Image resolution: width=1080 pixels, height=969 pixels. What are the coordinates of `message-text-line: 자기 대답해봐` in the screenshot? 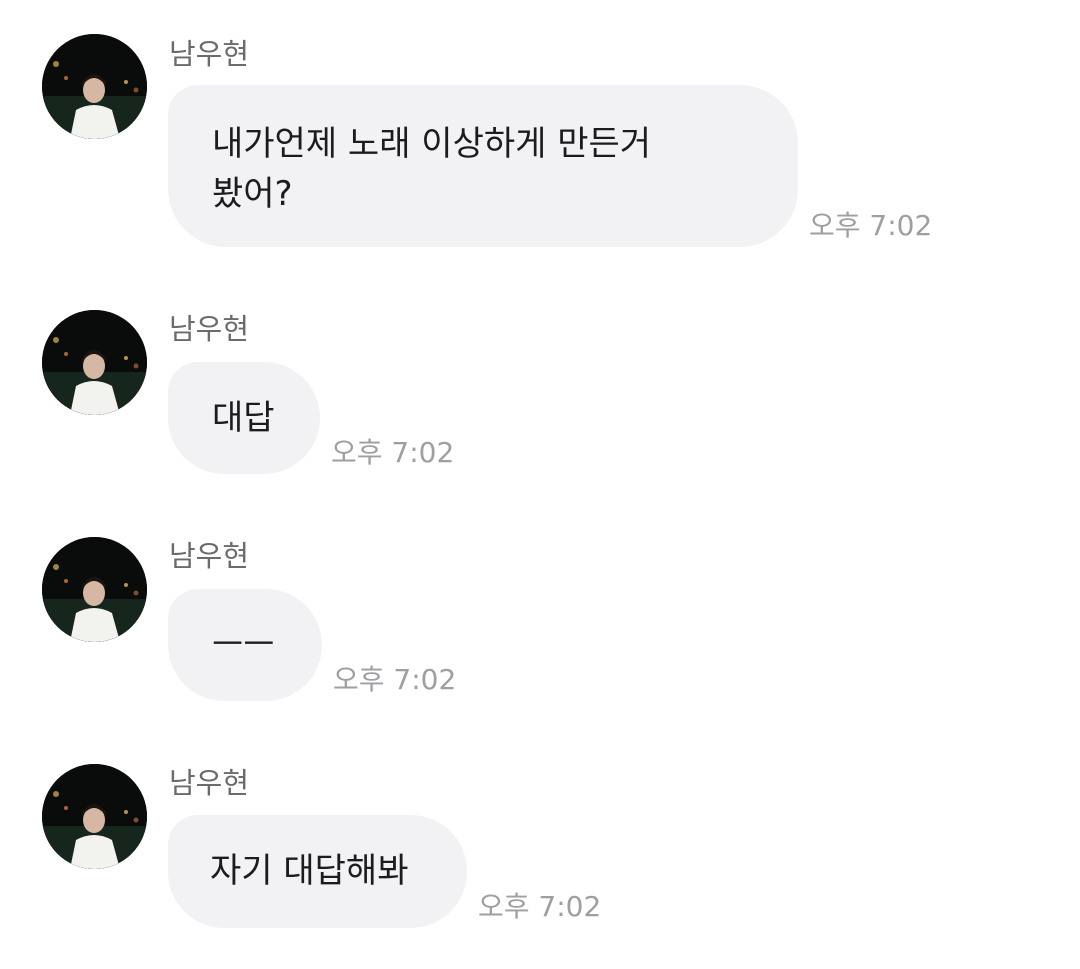 It's located at (309, 871).